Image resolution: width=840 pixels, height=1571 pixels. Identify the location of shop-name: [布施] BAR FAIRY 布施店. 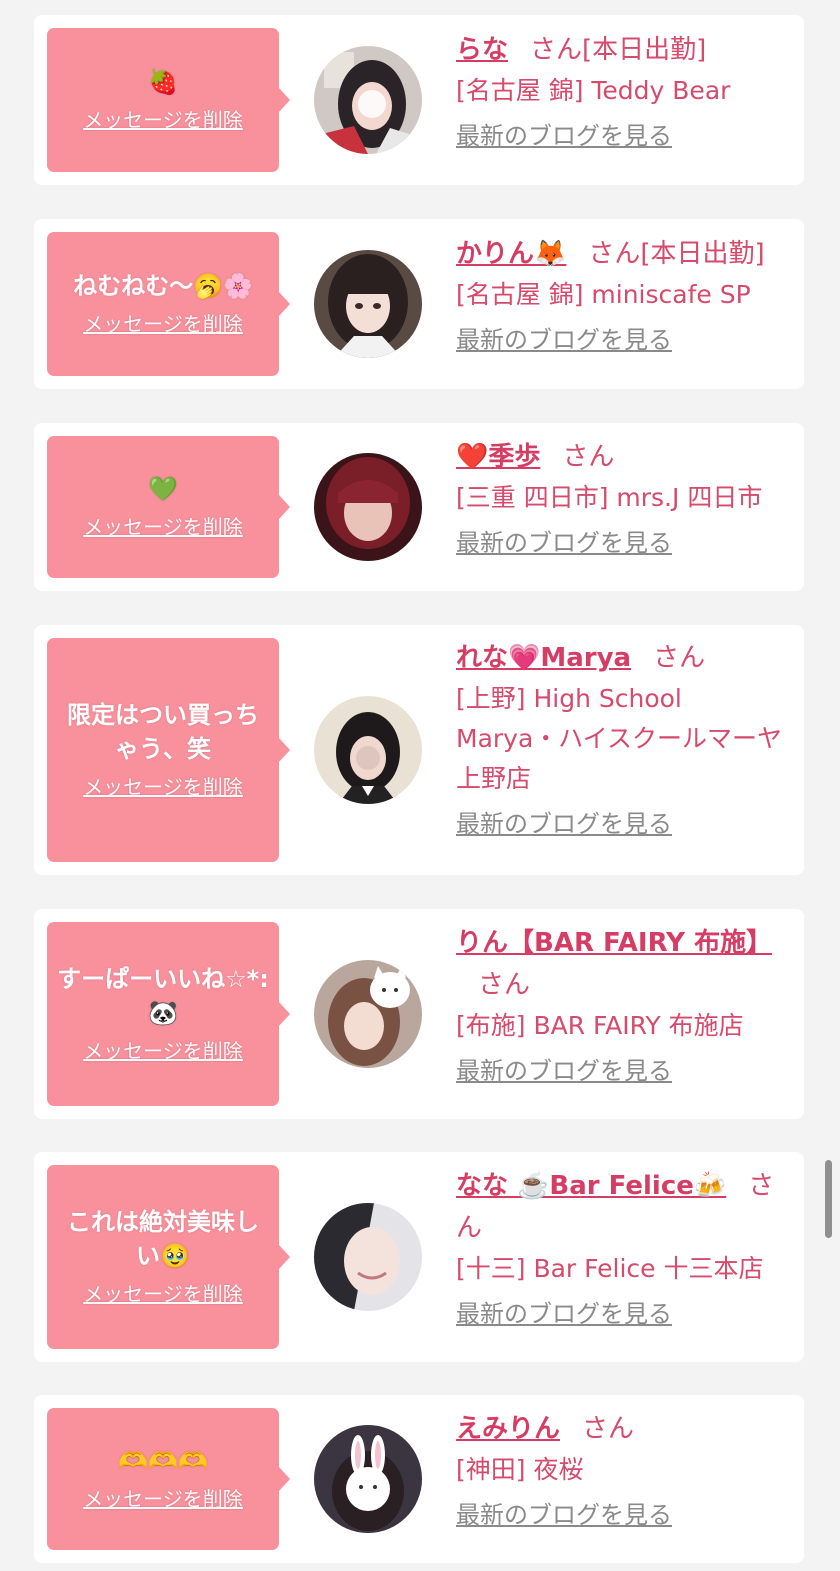
(600, 1025).